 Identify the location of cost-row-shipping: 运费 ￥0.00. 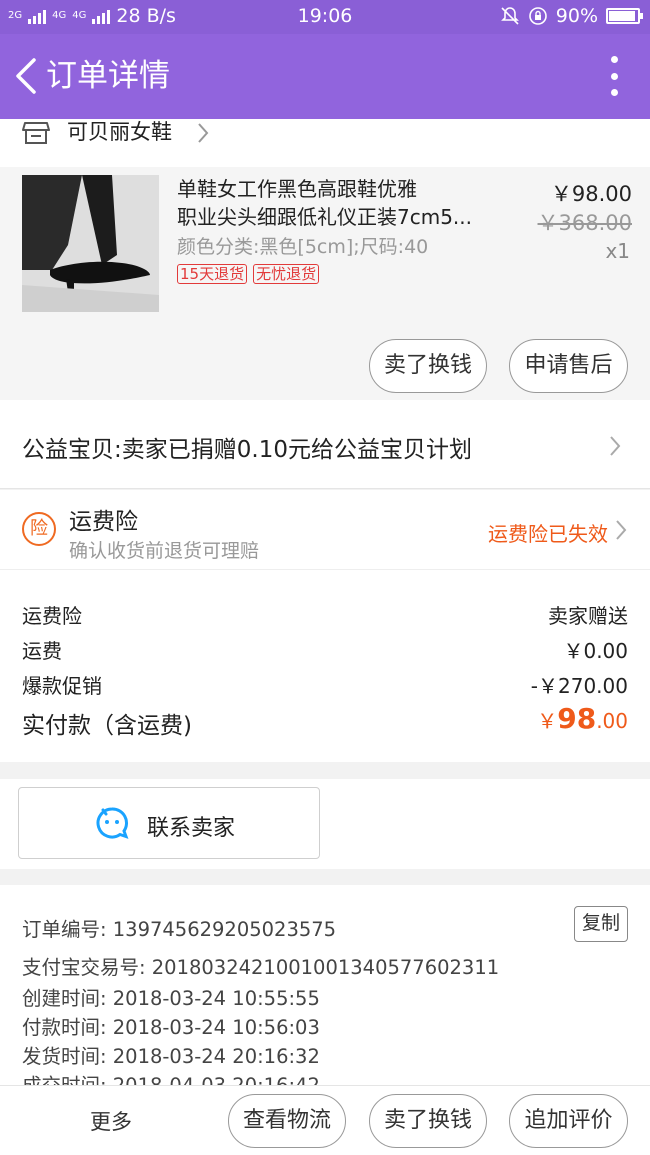
(325, 649).